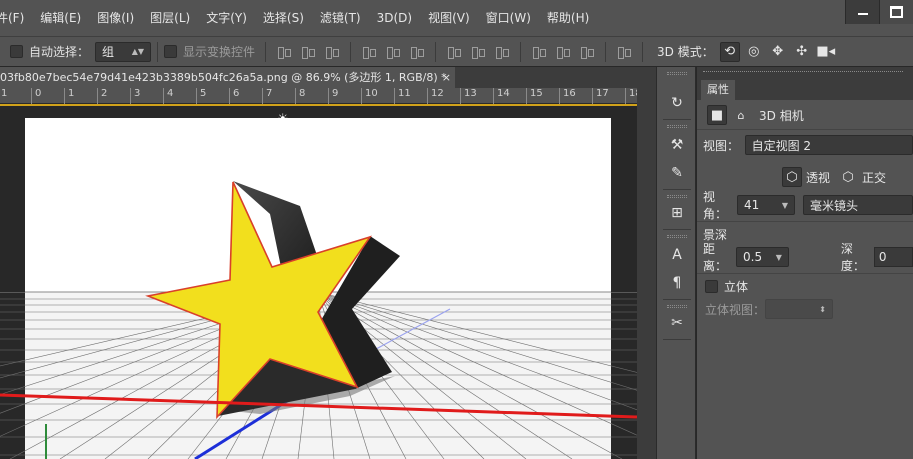  Describe the element at coordinates (778, 52) in the screenshot. I see `pan-icon: ✥` at that location.